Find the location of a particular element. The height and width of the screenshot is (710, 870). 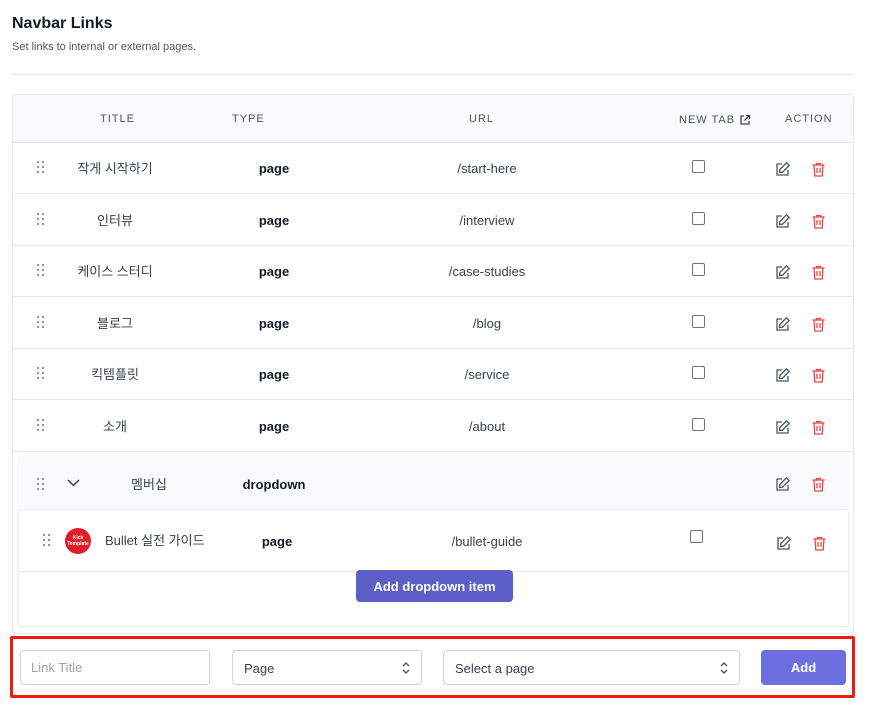

table-row: 인터뷰 page /interview is located at coordinates (433, 220).